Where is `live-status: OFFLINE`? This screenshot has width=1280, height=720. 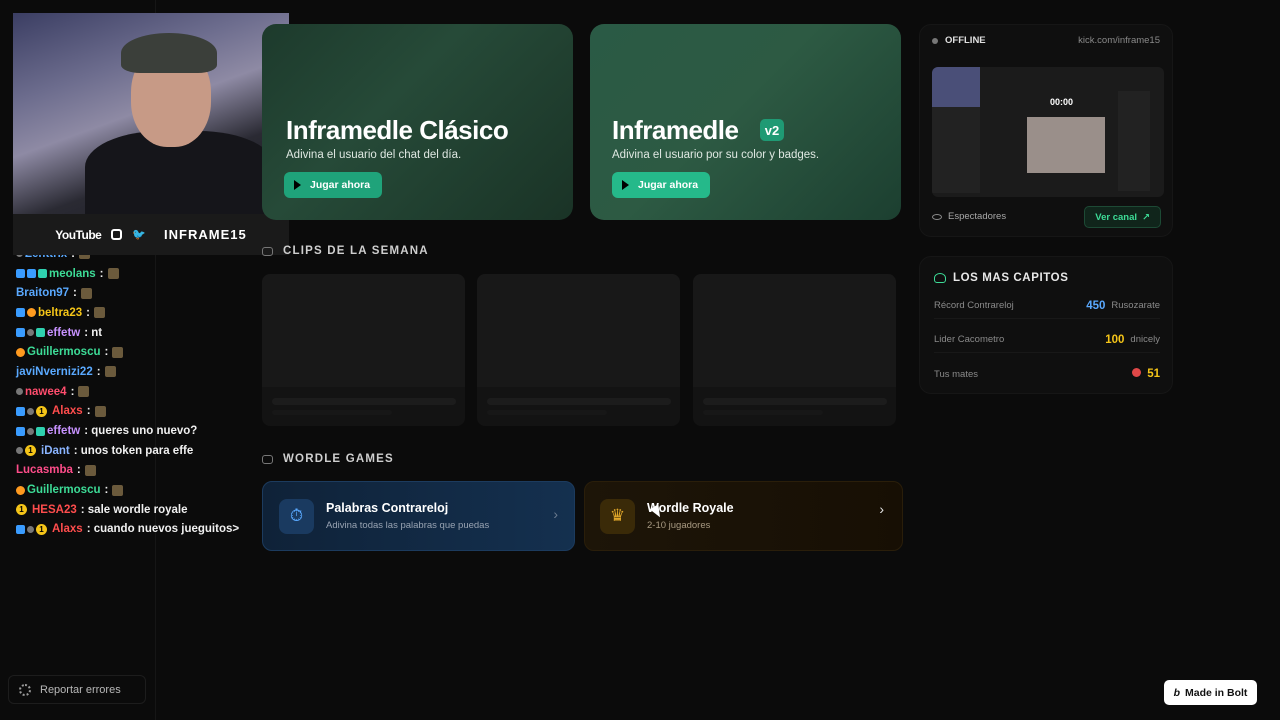 live-status: OFFLINE is located at coordinates (959, 40).